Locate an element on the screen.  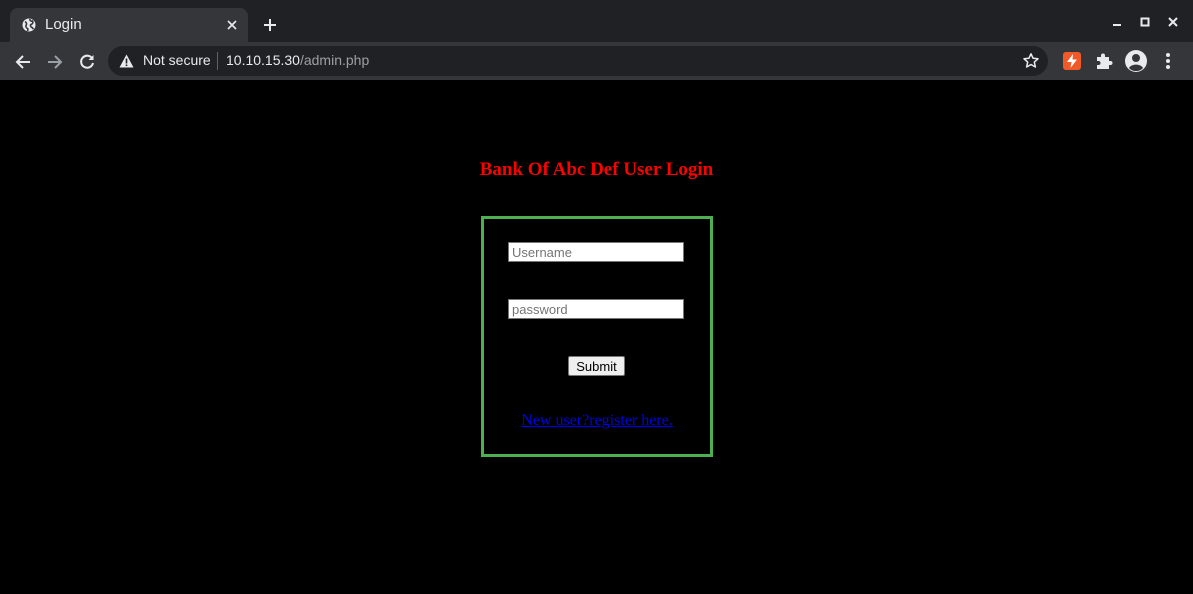
menu-icon is located at coordinates (1168, 61).